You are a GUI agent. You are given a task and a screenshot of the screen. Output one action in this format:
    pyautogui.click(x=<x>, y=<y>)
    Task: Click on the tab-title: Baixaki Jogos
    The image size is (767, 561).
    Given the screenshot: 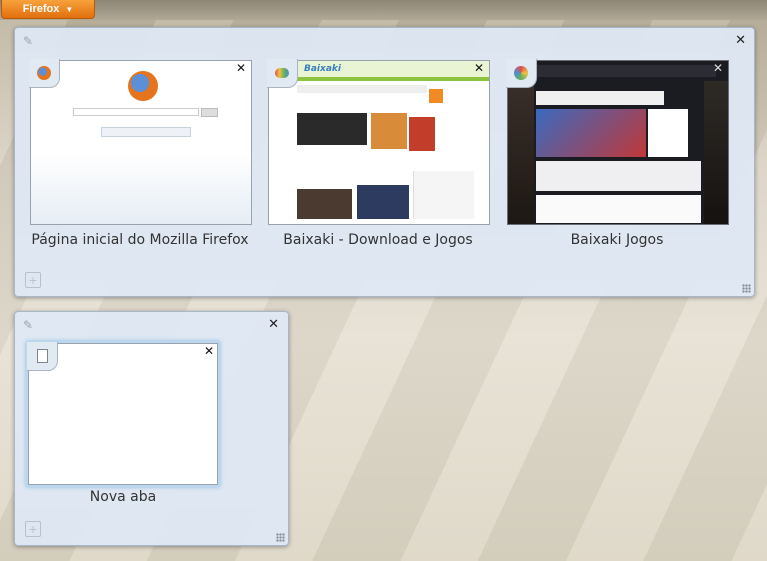 What is the action you would take?
    pyautogui.click(x=617, y=240)
    